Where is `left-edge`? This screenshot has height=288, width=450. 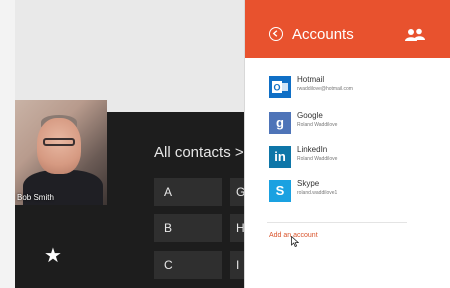 left-edge is located at coordinates (7, 144).